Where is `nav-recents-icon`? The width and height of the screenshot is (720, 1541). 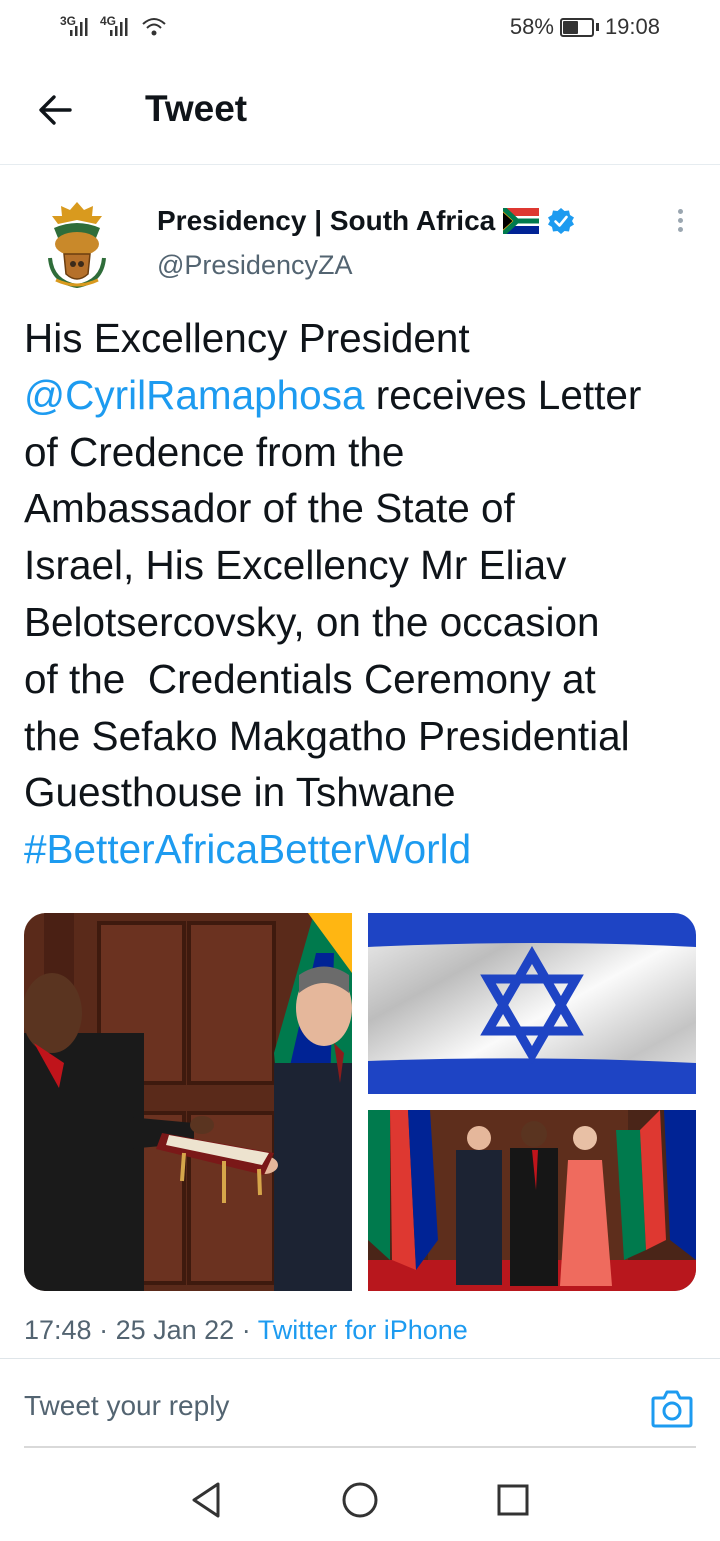 nav-recents-icon is located at coordinates (513, 1500).